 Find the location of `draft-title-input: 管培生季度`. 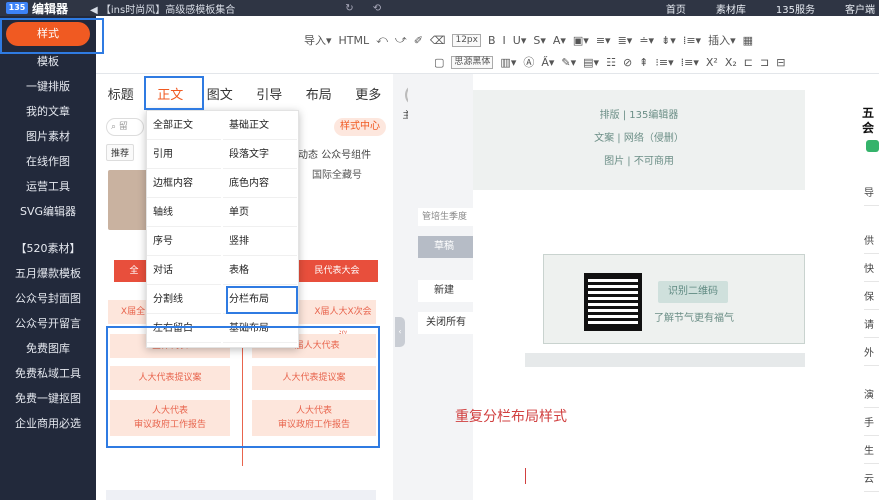

draft-title-input: 管培生季度 is located at coordinates (449, 217).